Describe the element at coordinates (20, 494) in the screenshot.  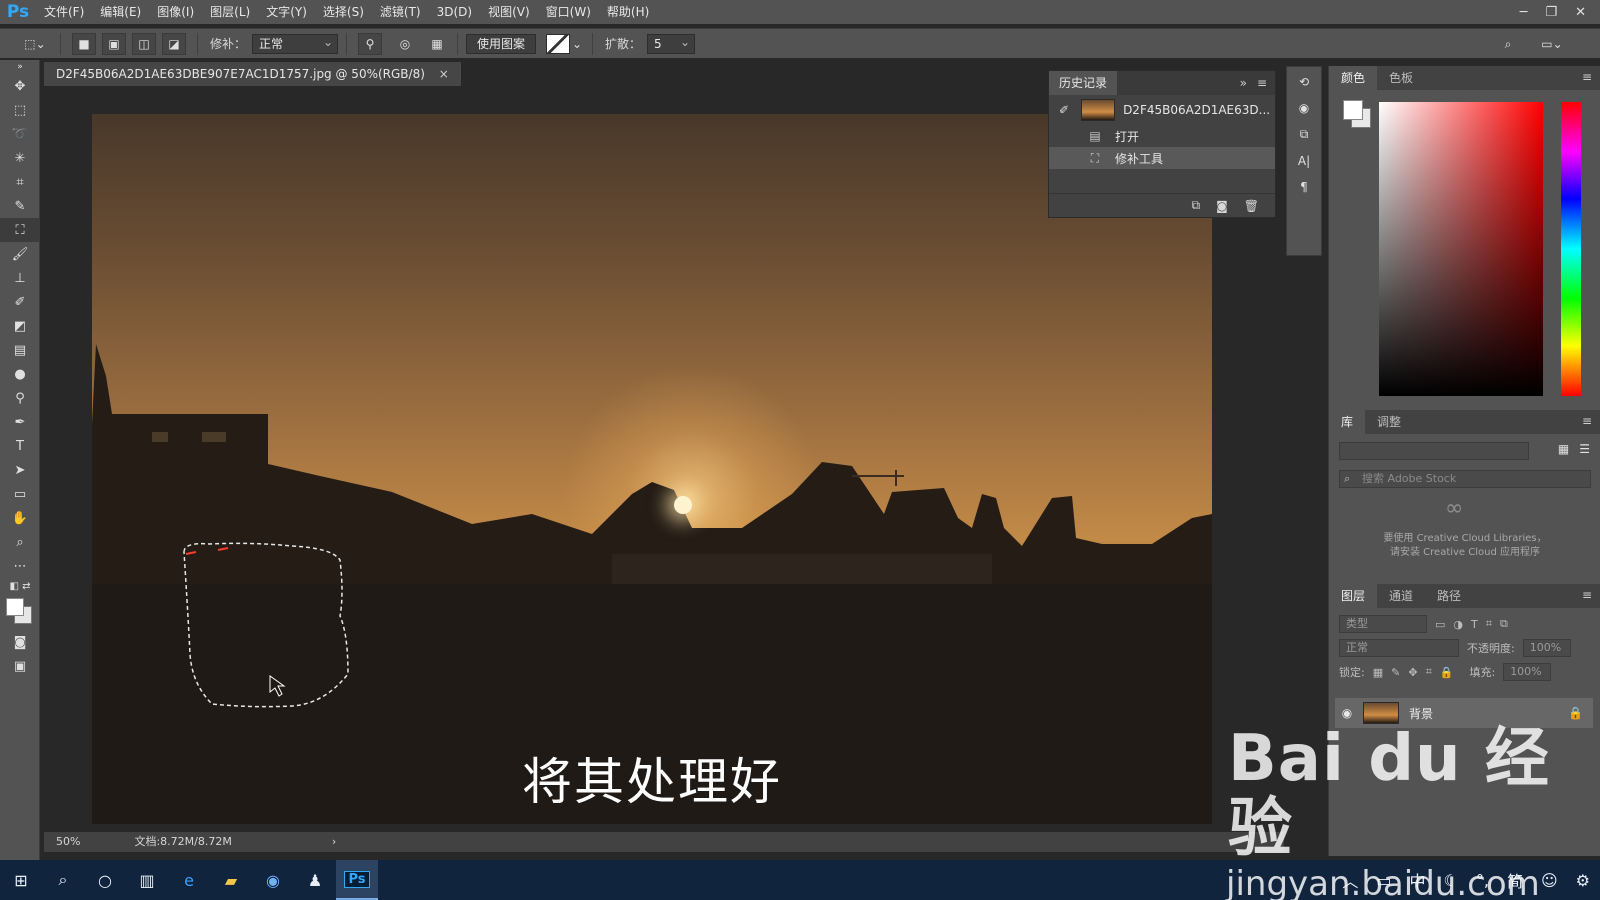
I see `rectangle-tool-icon: ▭` at that location.